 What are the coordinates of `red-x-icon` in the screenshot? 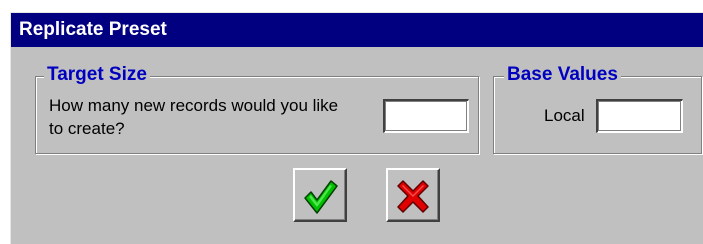 It's located at (413, 196).